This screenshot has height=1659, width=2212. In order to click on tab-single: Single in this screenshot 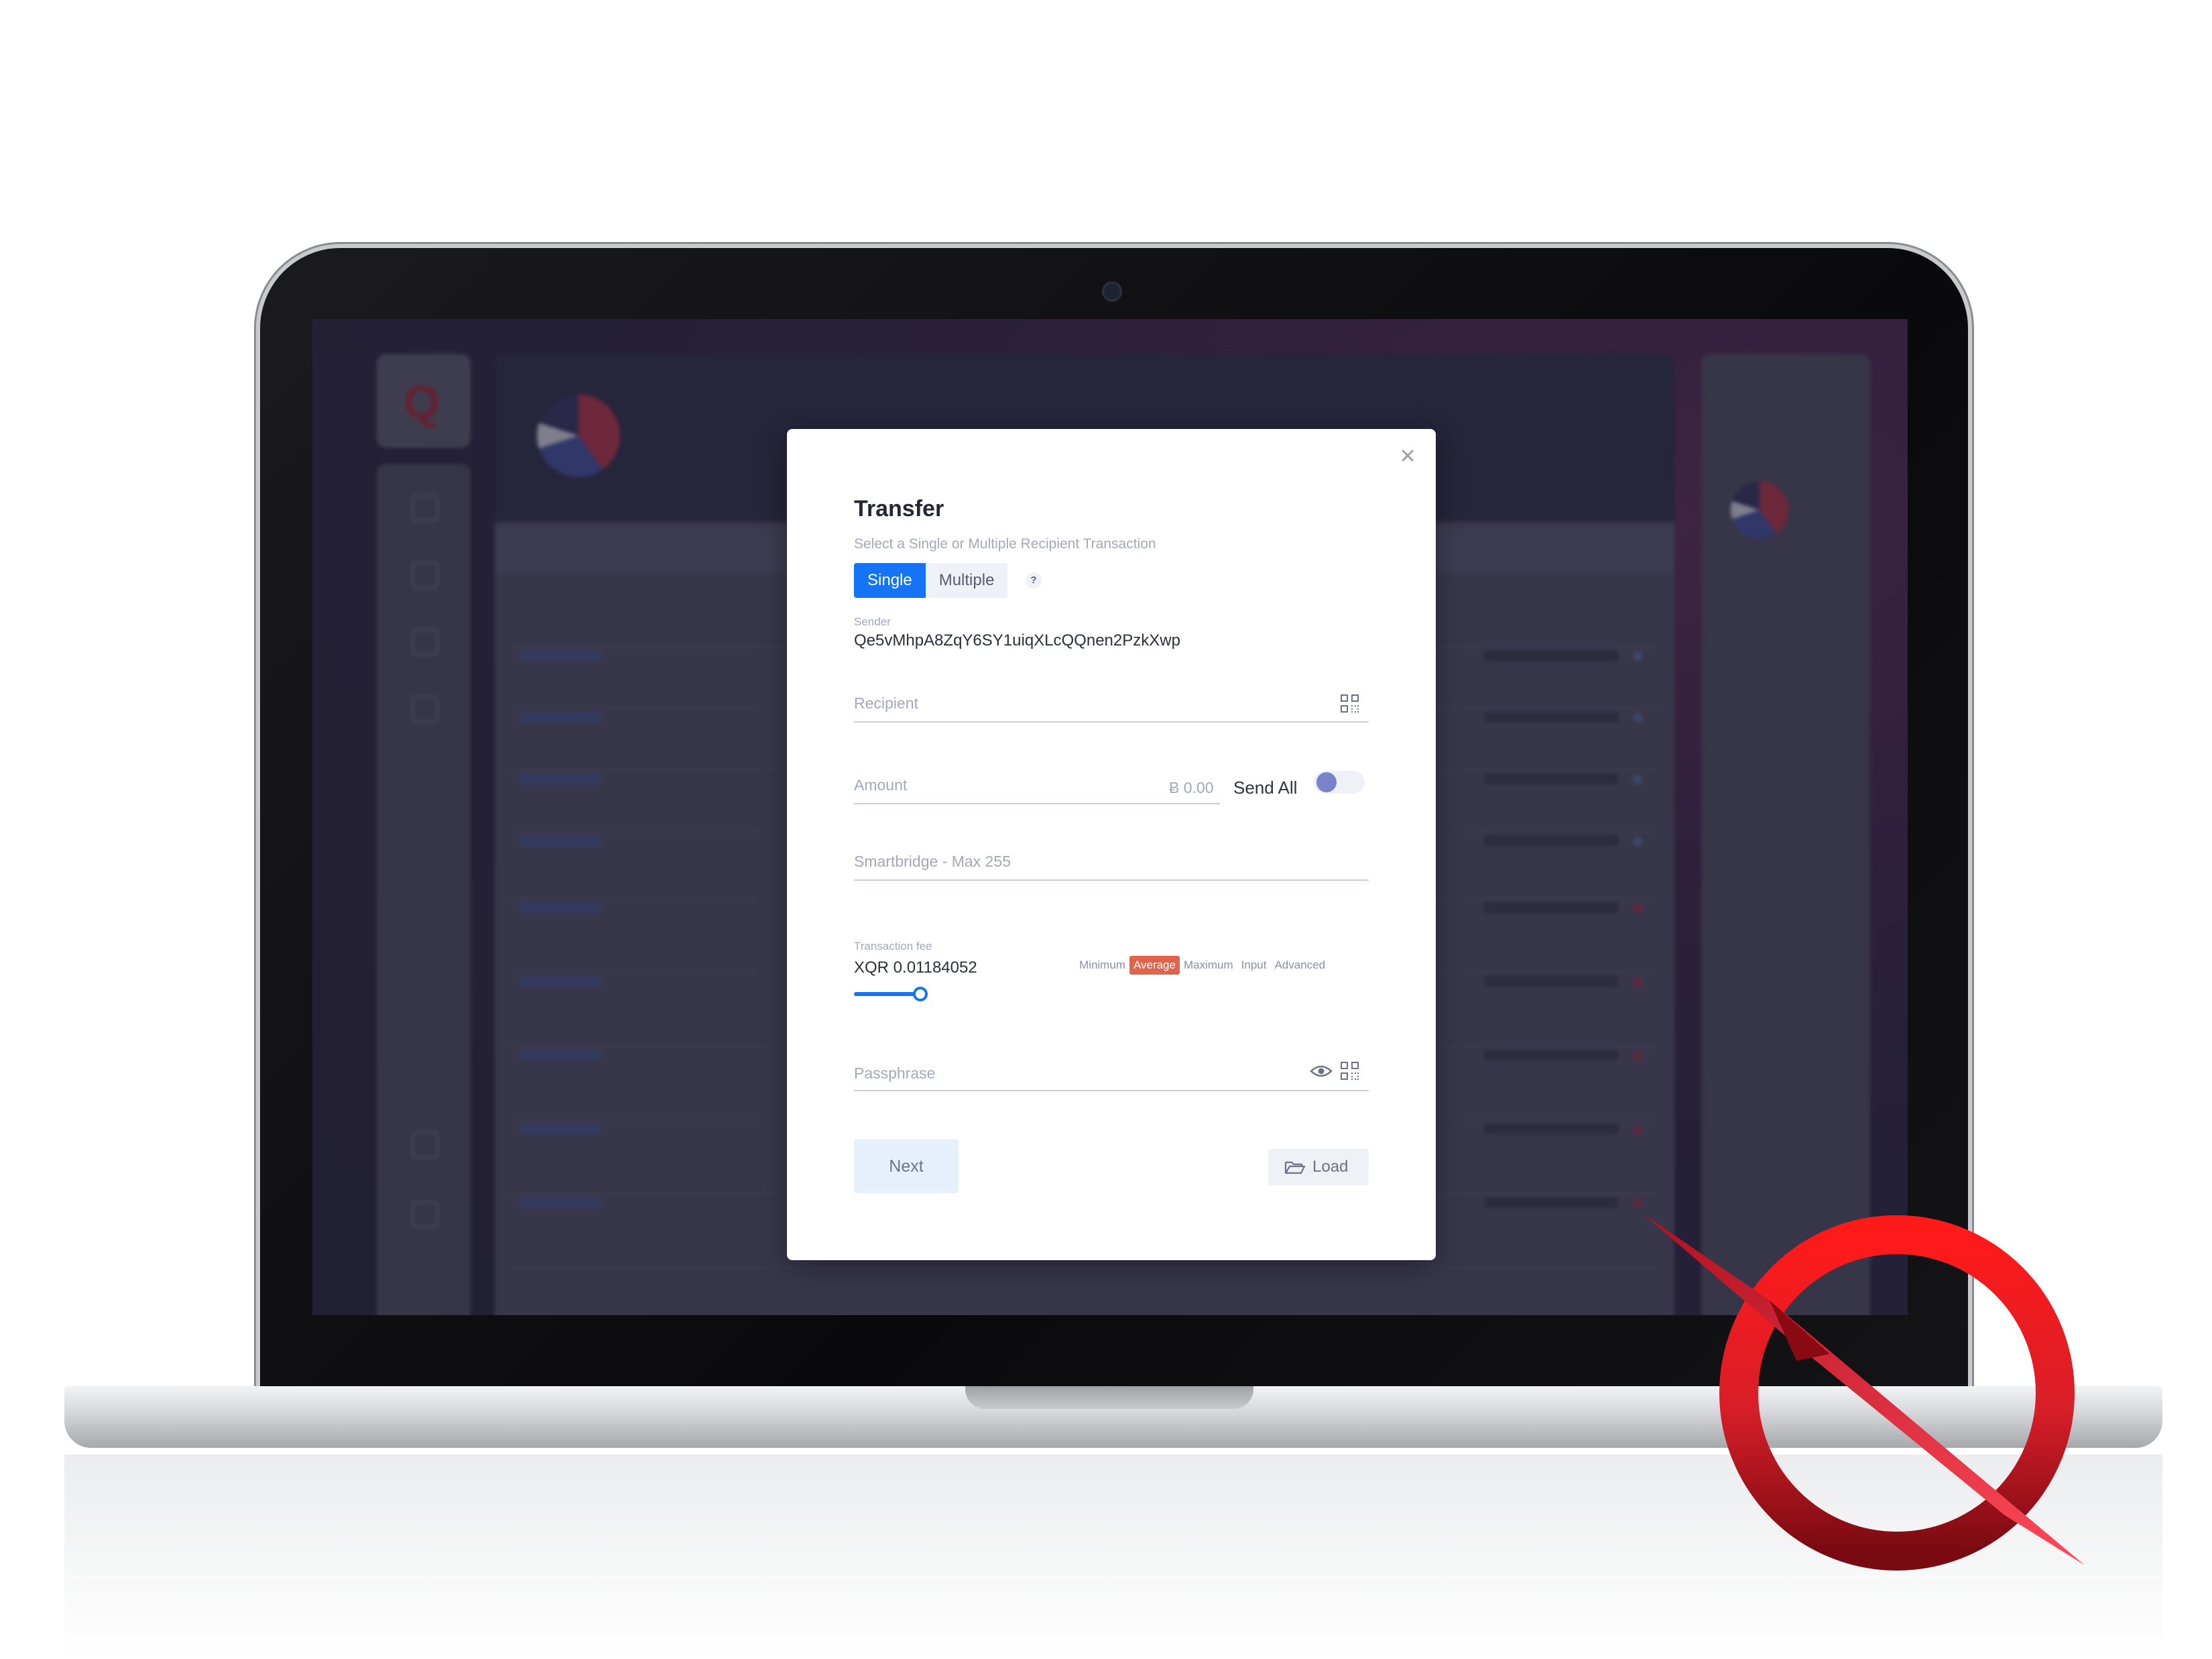, I will do `click(890, 580)`.